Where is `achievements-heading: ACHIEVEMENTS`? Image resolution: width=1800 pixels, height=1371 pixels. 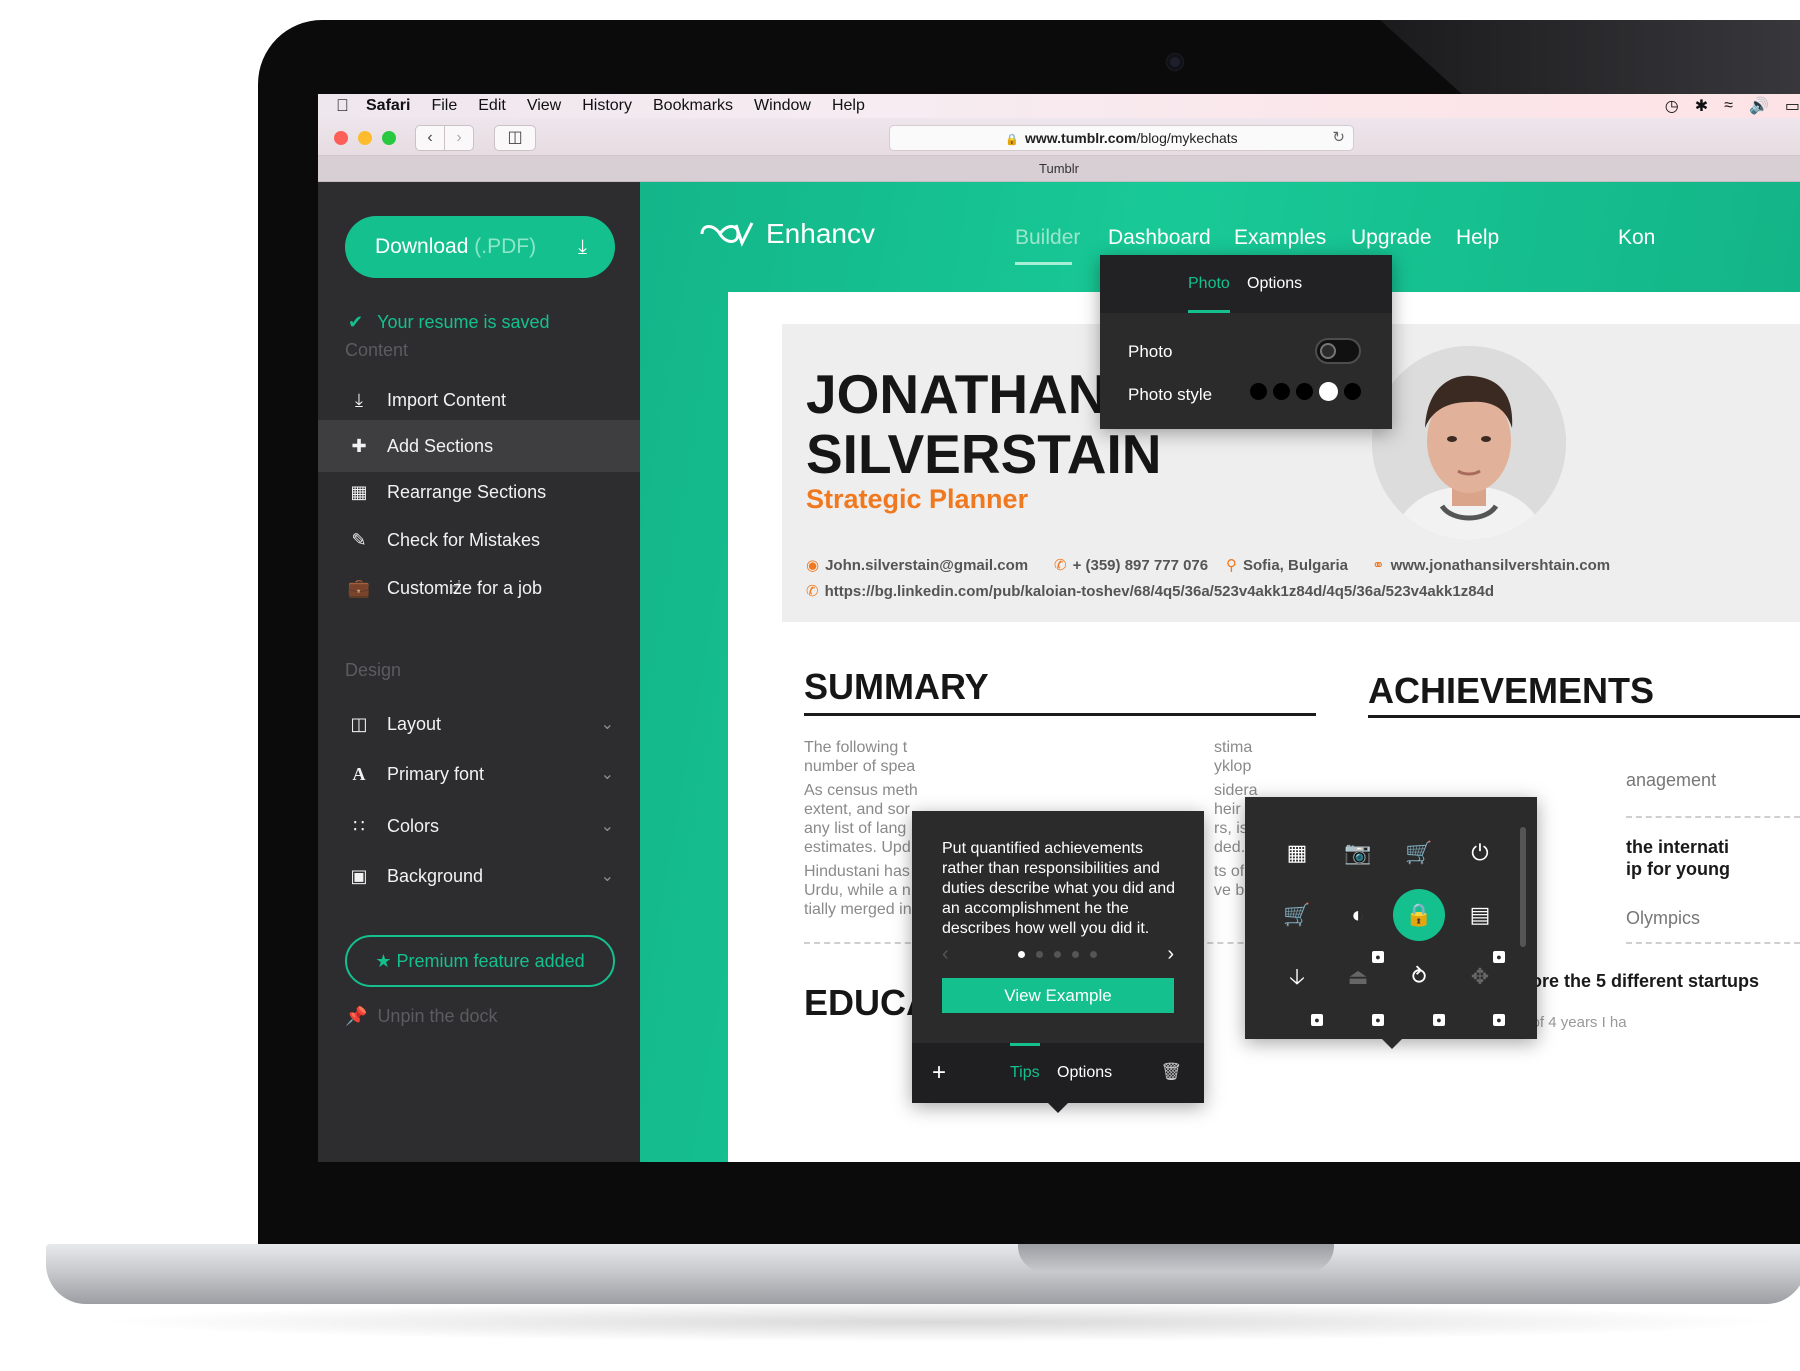 achievements-heading: ACHIEVEMENTS is located at coordinates (1511, 691).